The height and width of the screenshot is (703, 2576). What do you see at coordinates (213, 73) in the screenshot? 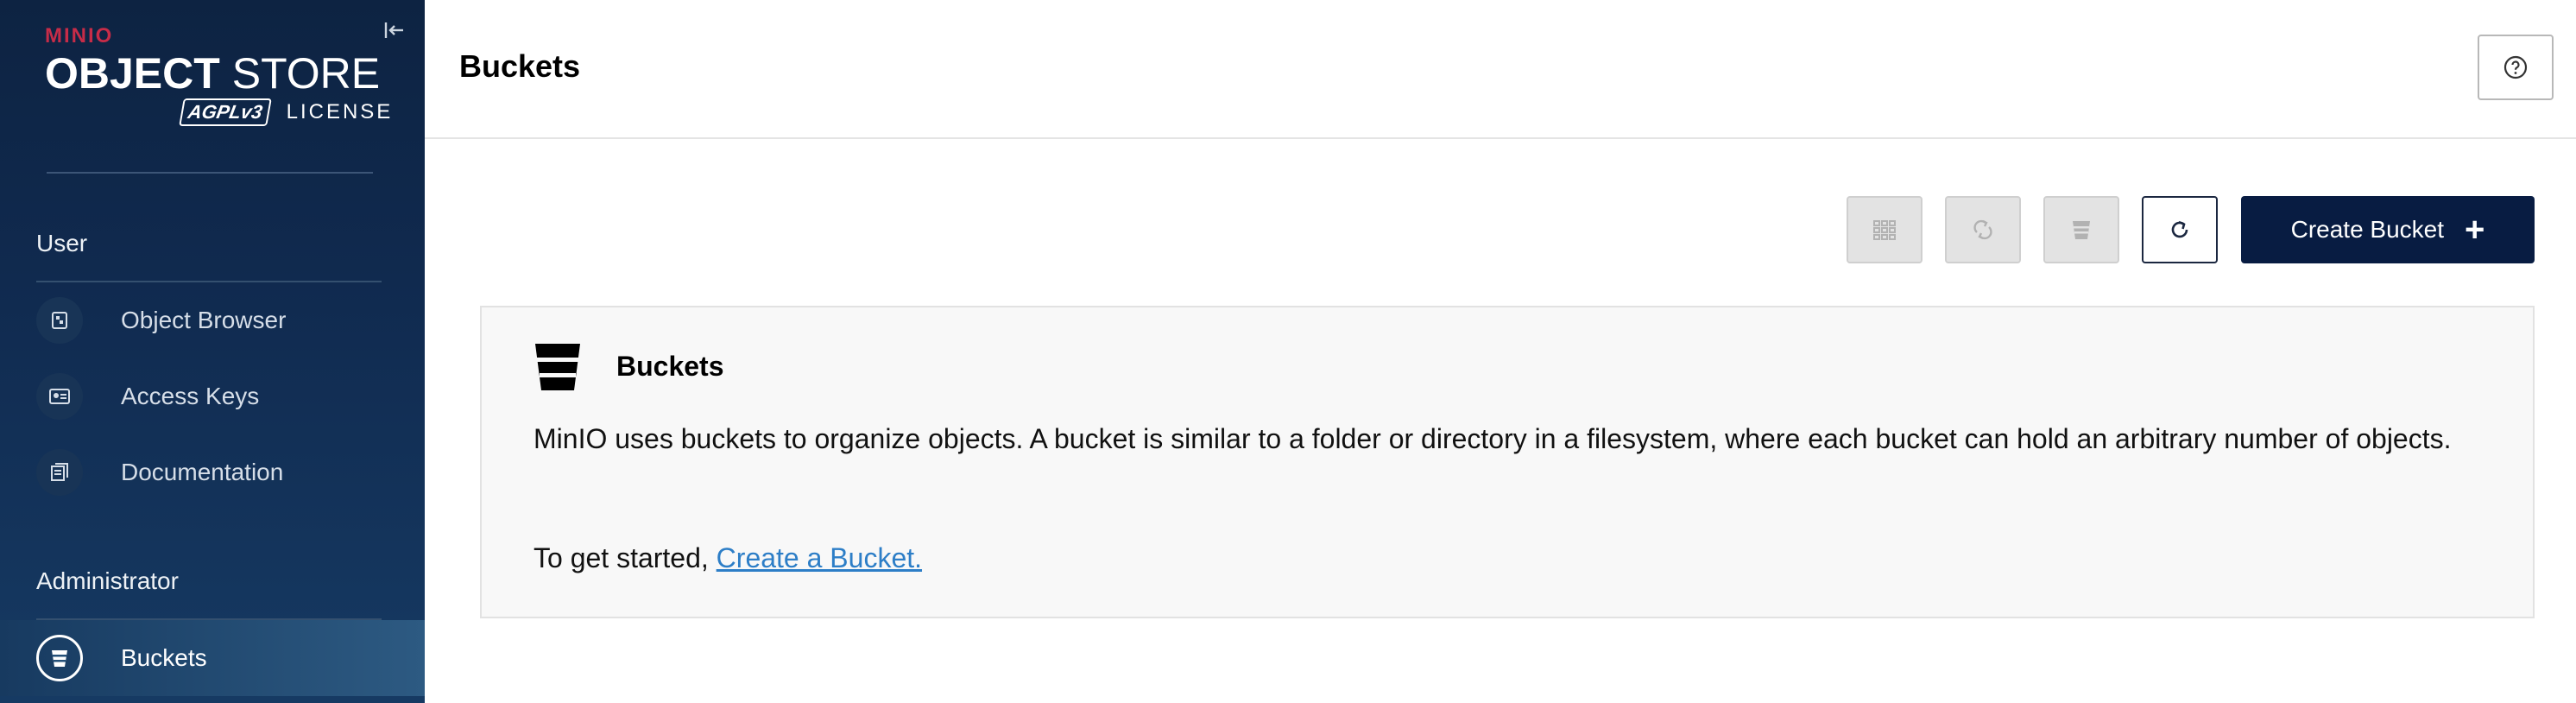
I see `product-name: OBJECT STORE` at bounding box center [213, 73].